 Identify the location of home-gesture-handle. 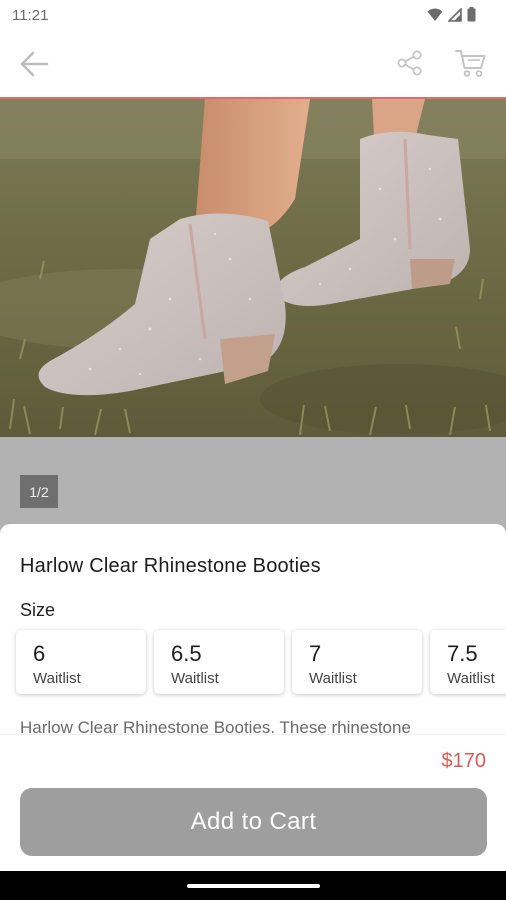
(253, 886).